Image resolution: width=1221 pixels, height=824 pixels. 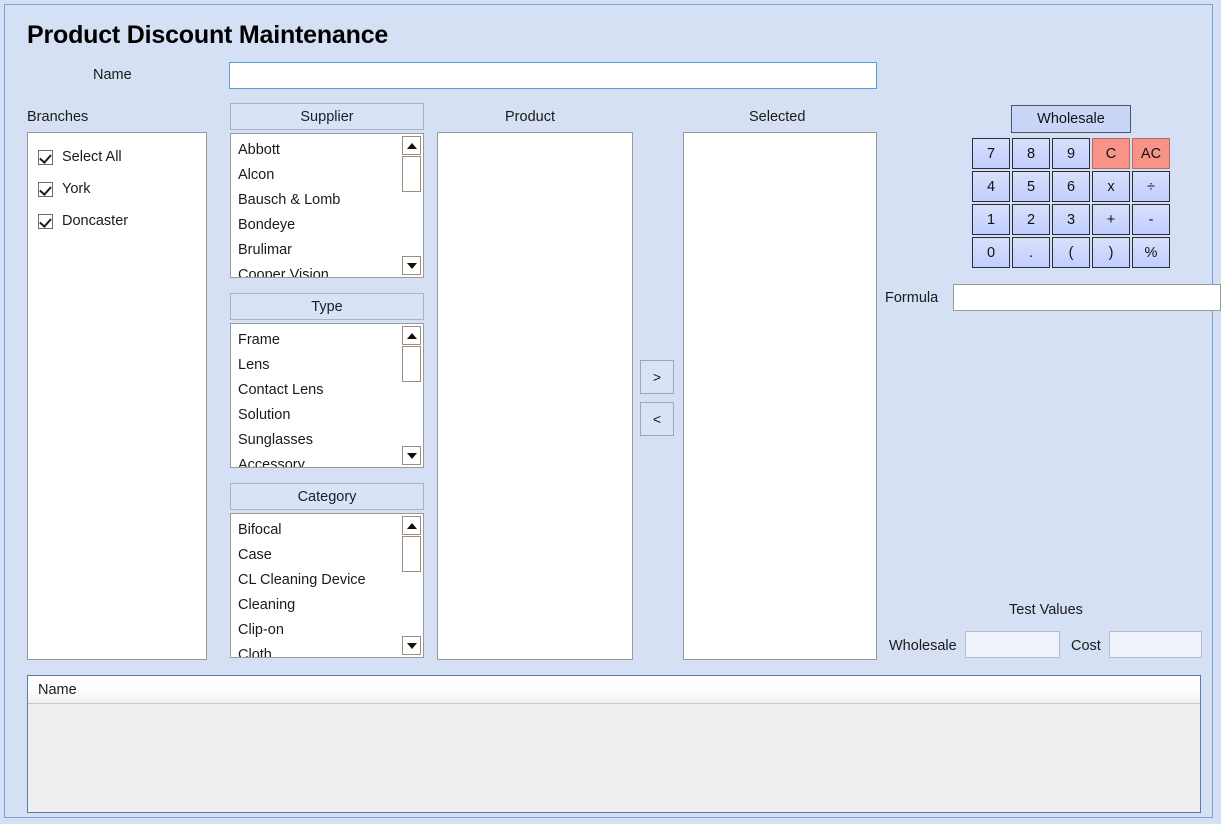 I want to click on remove-from-selected-button: <, so click(x=657, y=419).